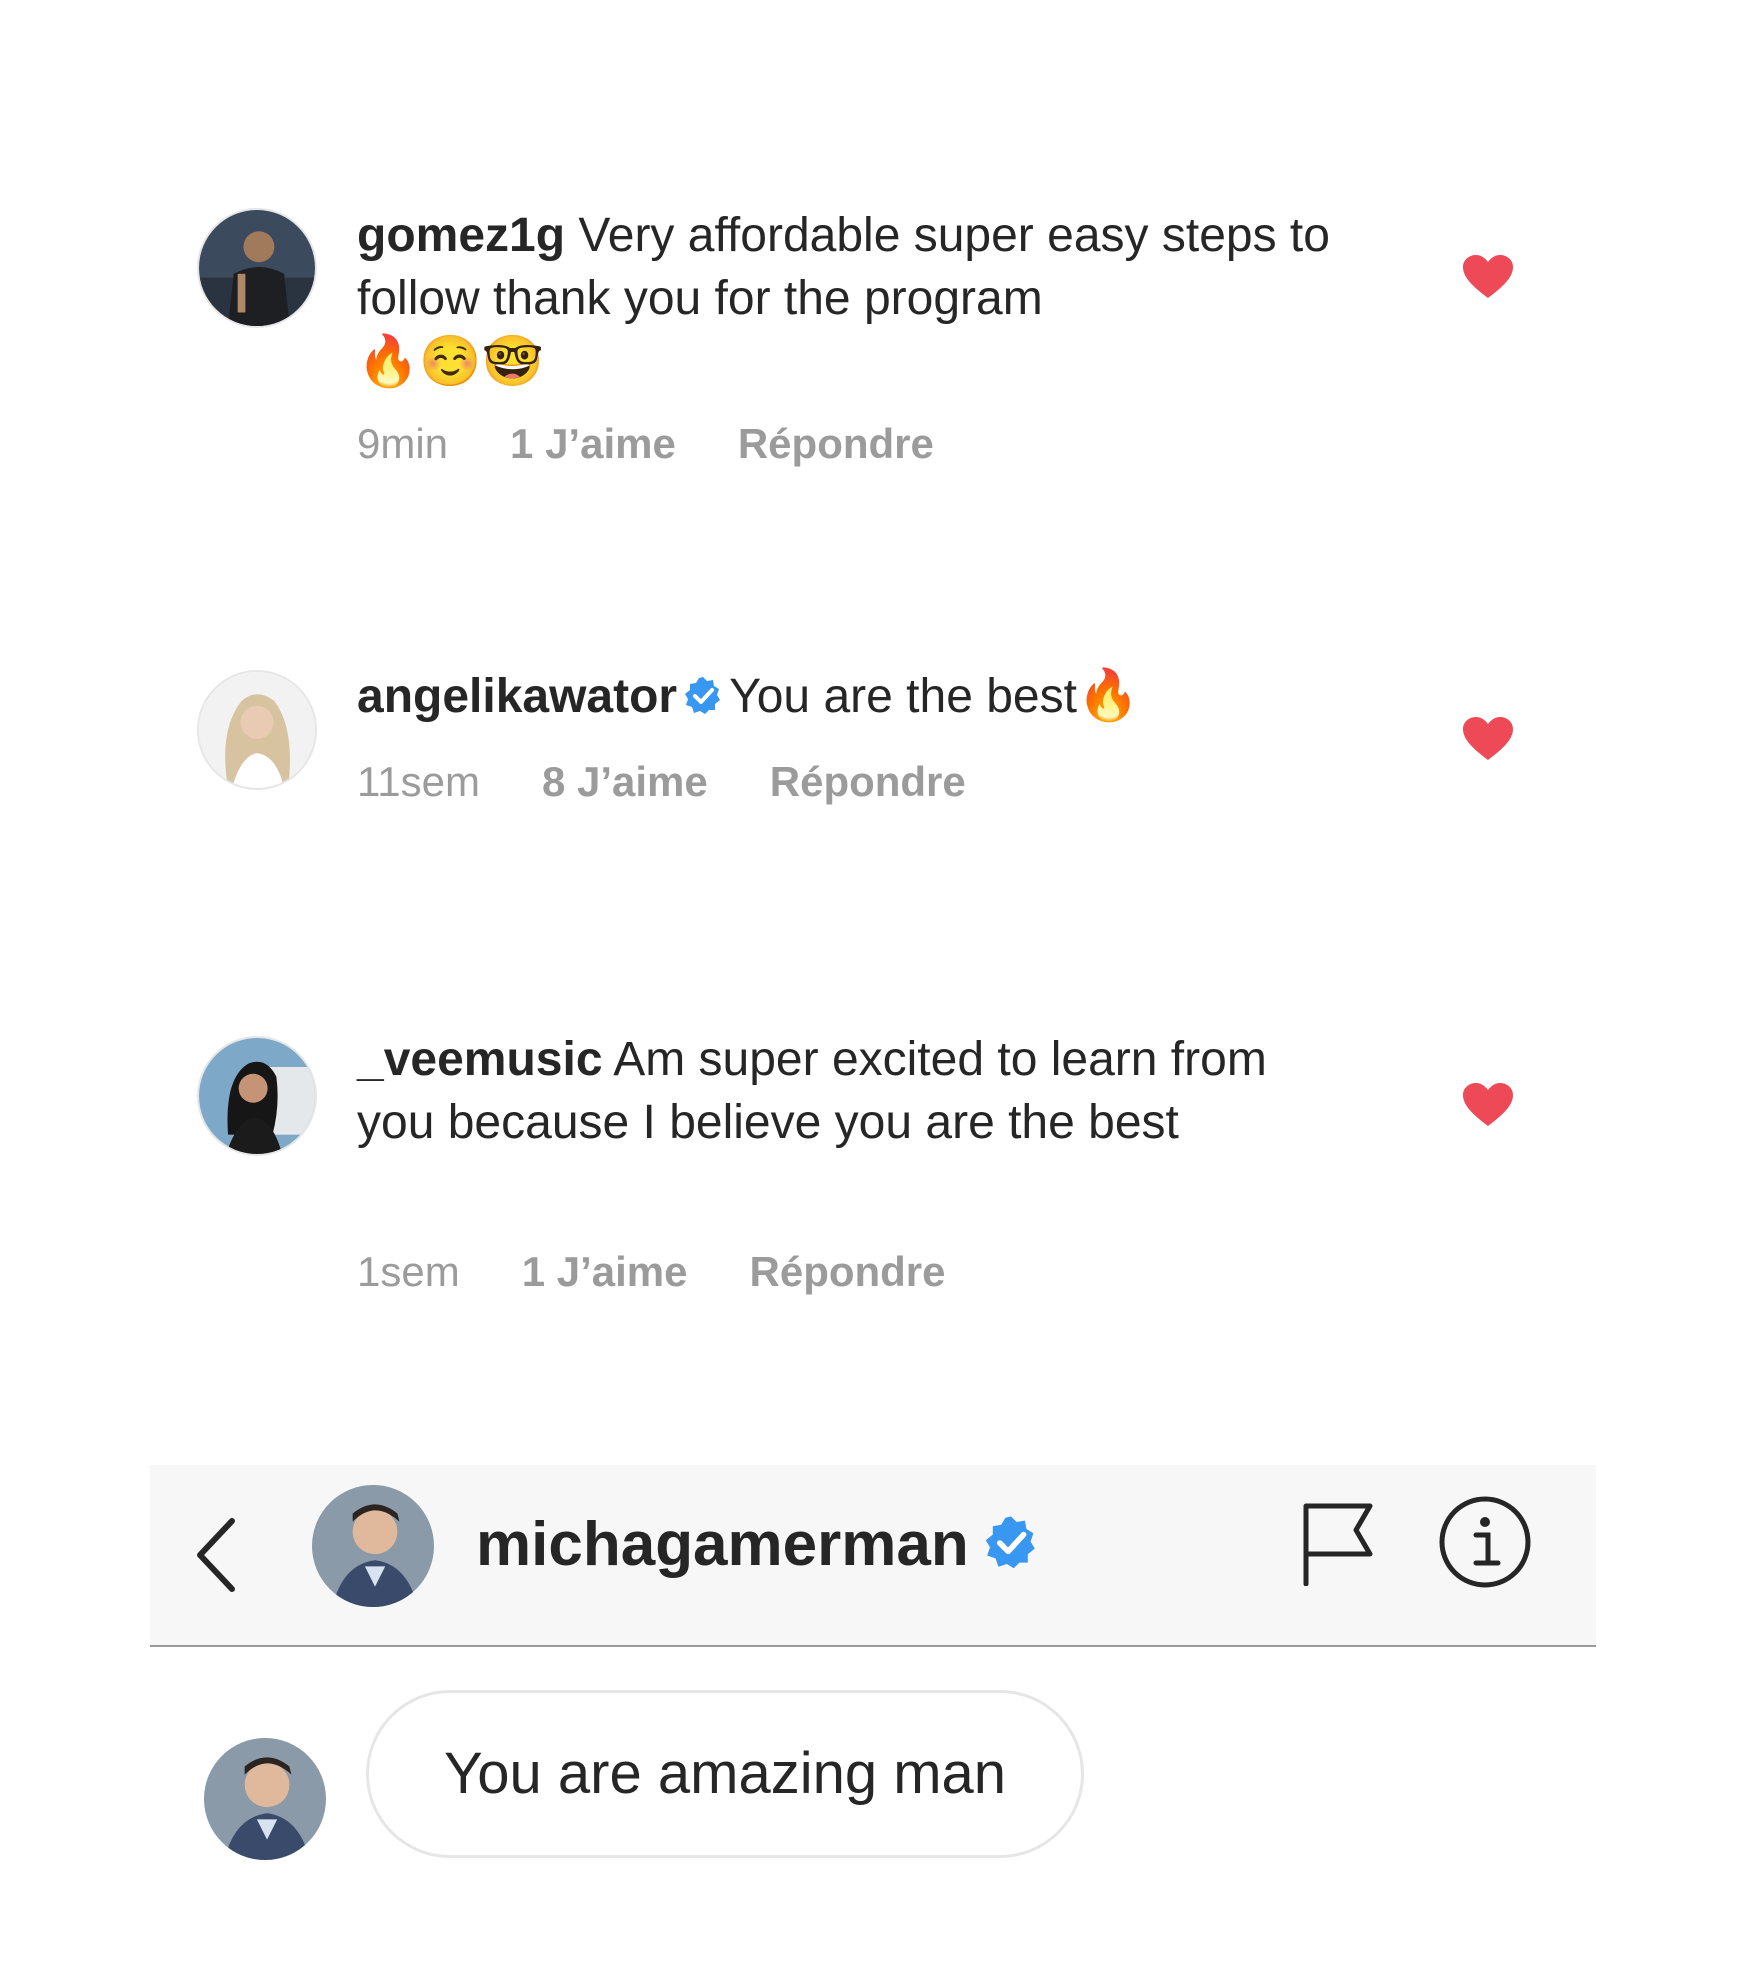 The height and width of the screenshot is (1976, 1744). What do you see at coordinates (517, 696) in the screenshot?
I see `comment-username: angelikawator` at bounding box center [517, 696].